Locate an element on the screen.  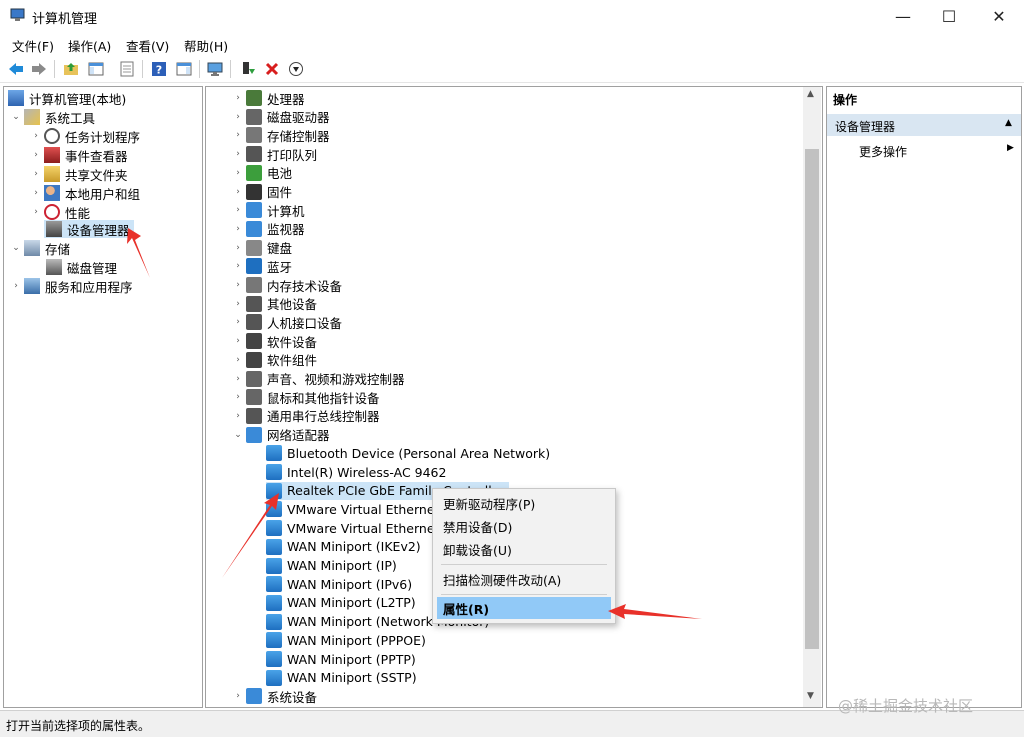
scroll-up-icon: ▲ is located at coordinates (810, 94).